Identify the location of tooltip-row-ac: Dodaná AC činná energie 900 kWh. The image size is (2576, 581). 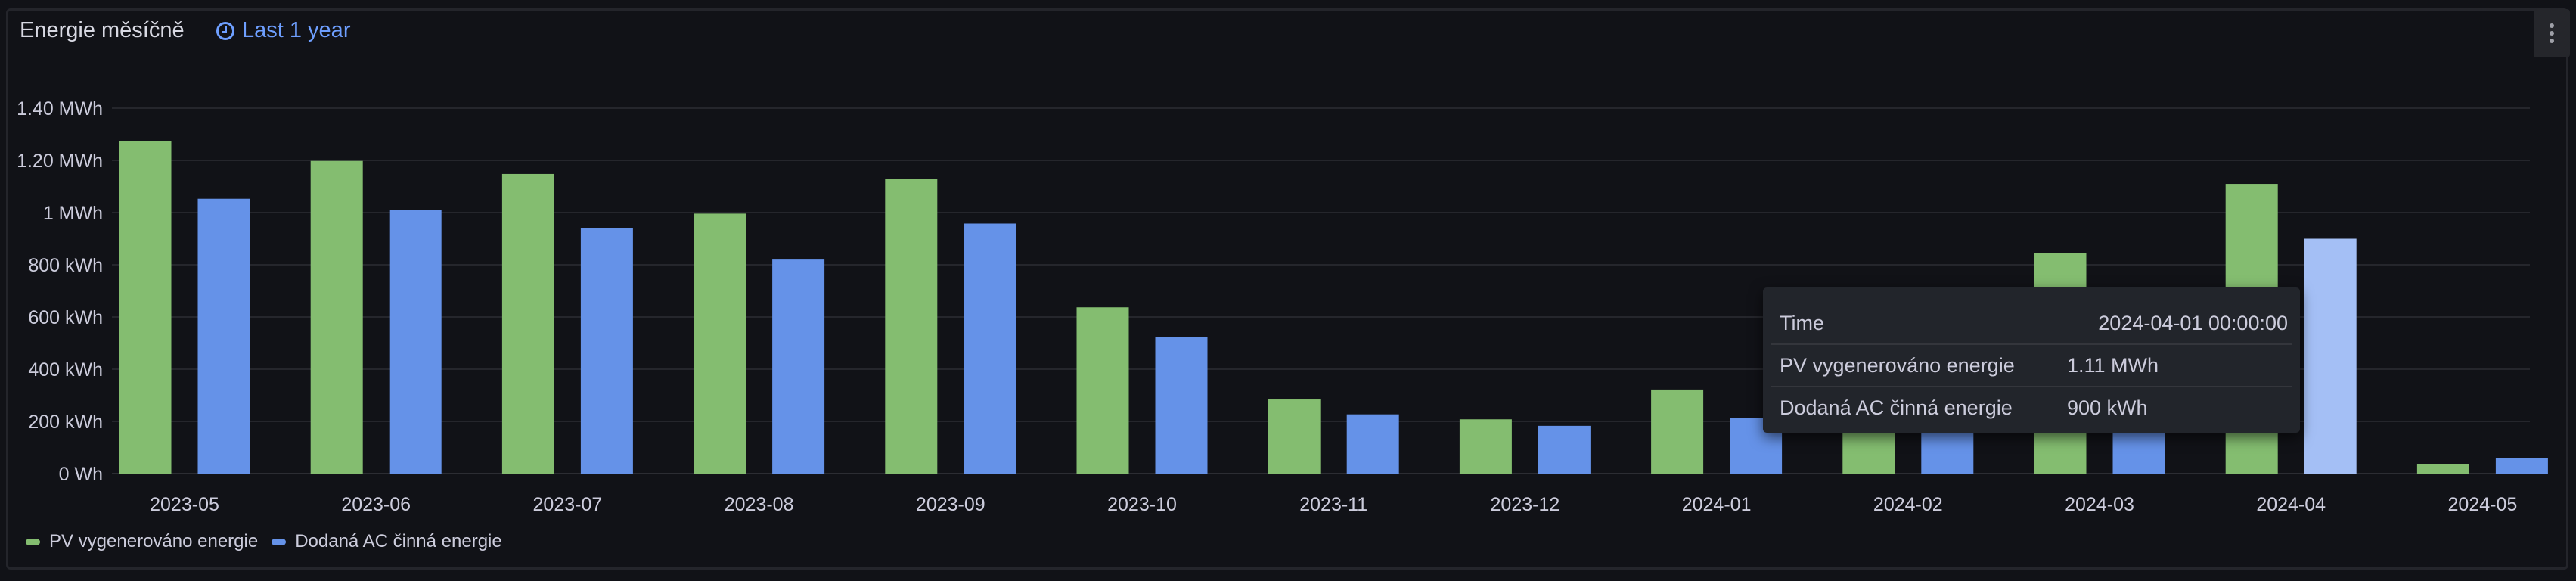
(2031, 407).